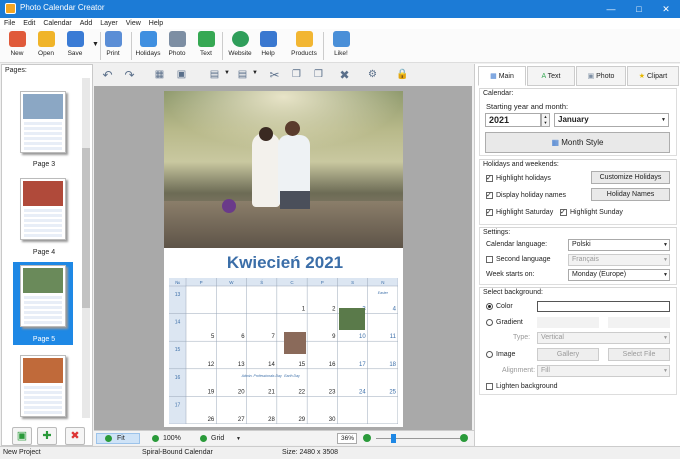 The image size is (680, 459). I want to click on highlight-holidays-checkbox, so click(489, 178).